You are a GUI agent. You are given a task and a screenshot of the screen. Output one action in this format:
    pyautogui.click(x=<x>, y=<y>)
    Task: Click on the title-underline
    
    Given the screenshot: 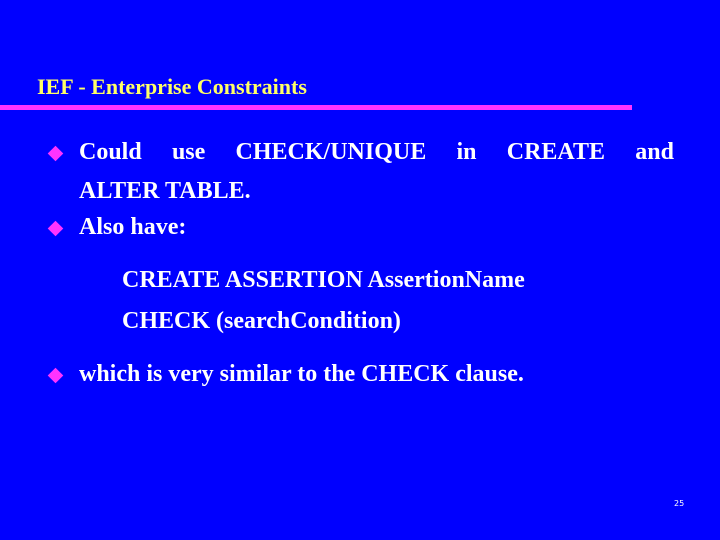 What is the action you would take?
    pyautogui.click(x=316, y=107)
    